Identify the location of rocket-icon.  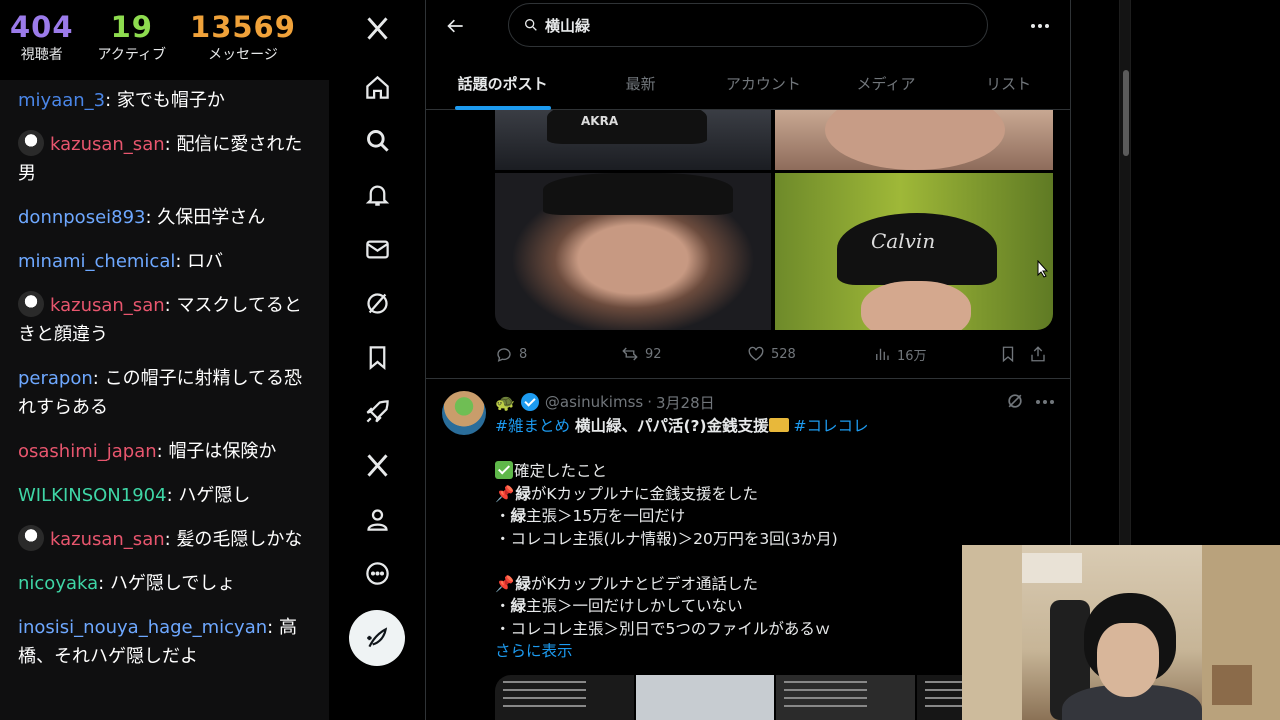
(377, 411).